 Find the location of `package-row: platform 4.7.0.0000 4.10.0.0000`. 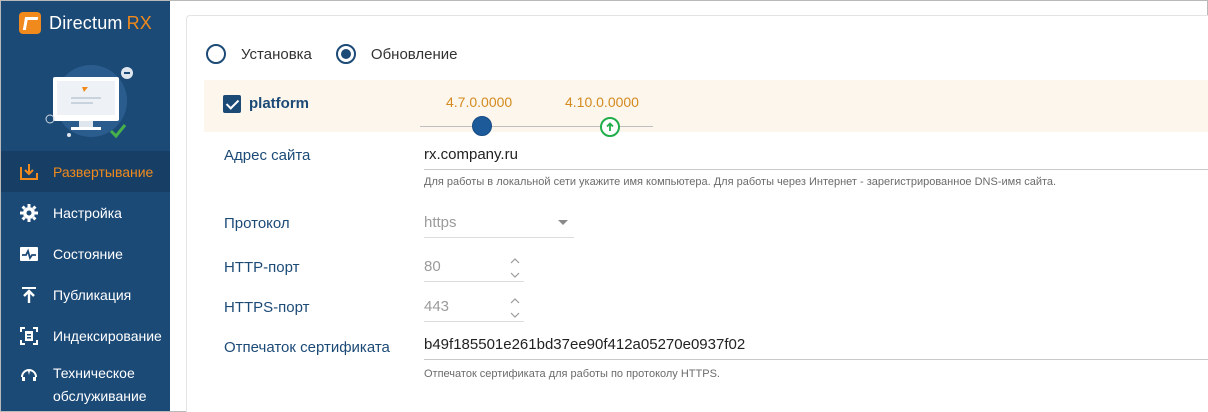

package-row: platform 4.7.0.0000 4.10.0.0000 is located at coordinates (706, 108).